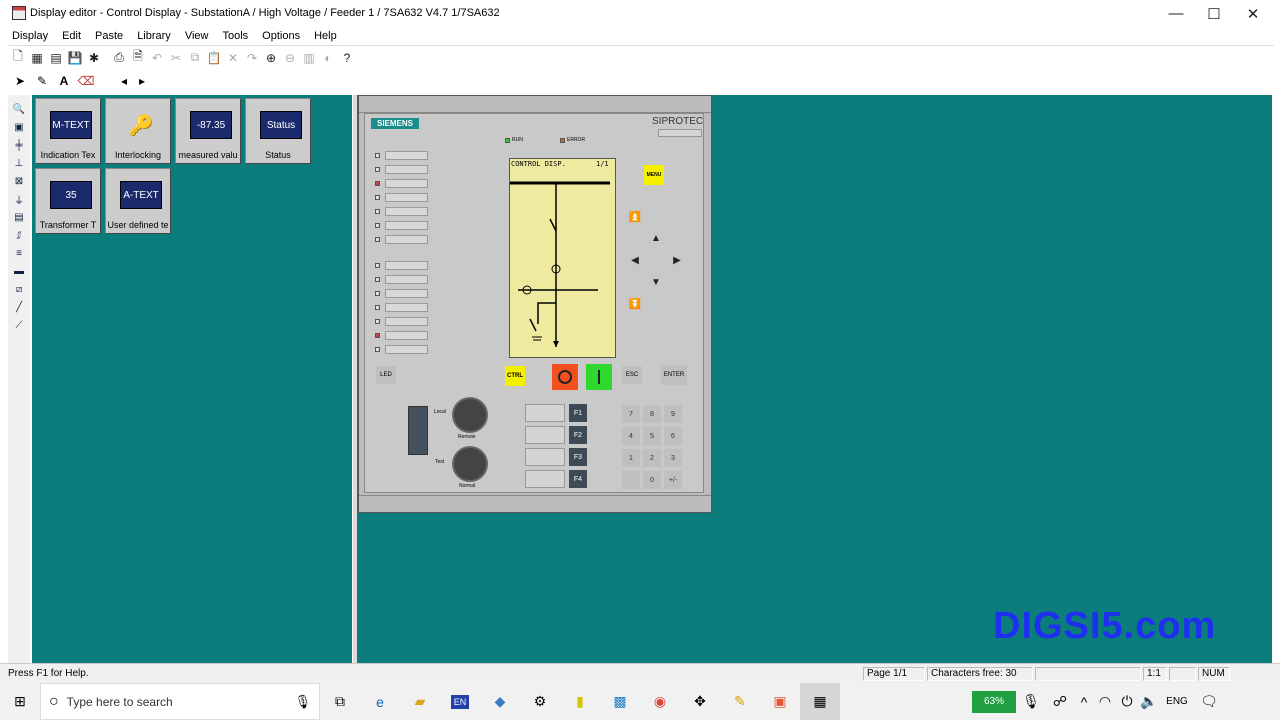  What do you see at coordinates (652, 480) in the screenshot?
I see `keypad-key: 0` at bounding box center [652, 480].